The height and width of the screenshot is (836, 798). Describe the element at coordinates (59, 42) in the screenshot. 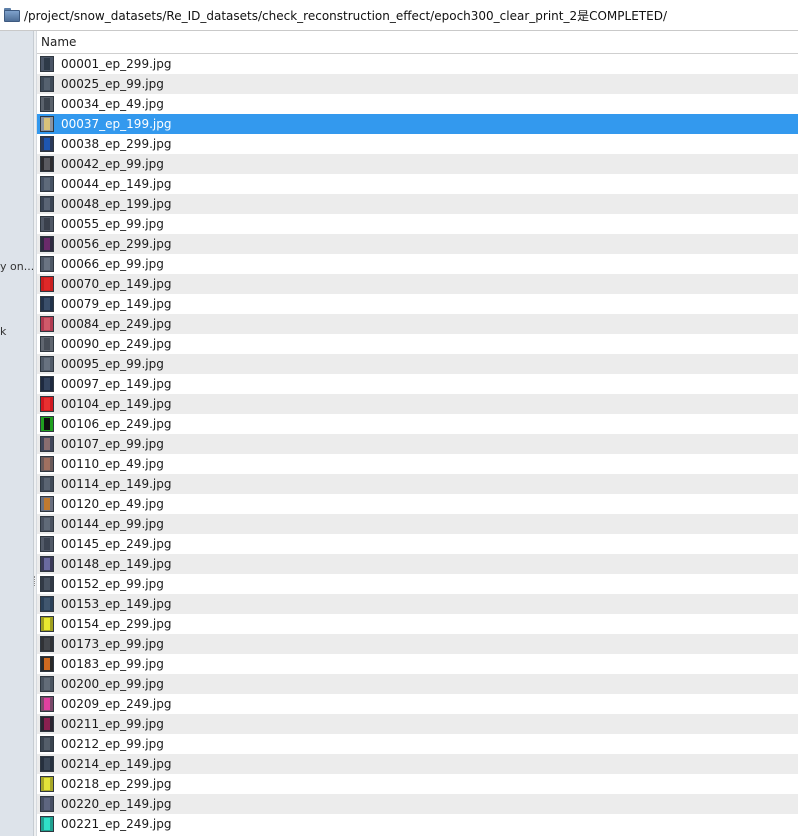

I see `column-header-label: Name` at that location.